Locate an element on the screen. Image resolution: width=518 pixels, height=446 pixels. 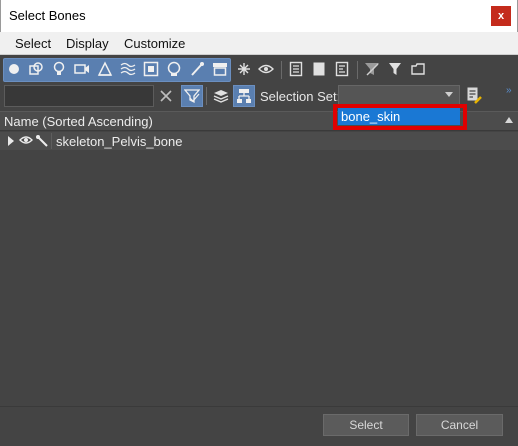
cancel-button: Cancel is located at coordinates (459, 425).